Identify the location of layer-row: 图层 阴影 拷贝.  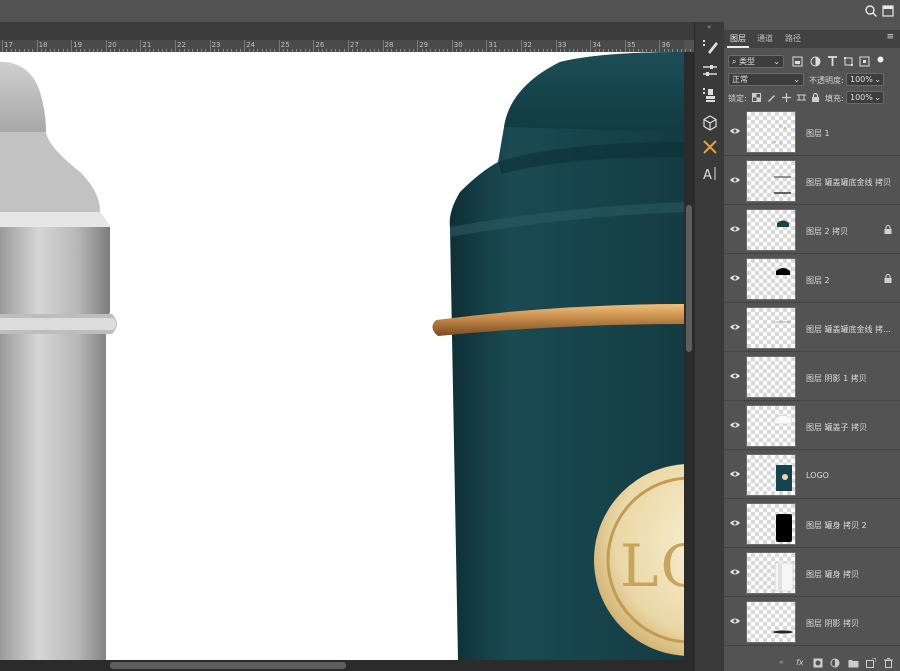
(812, 622).